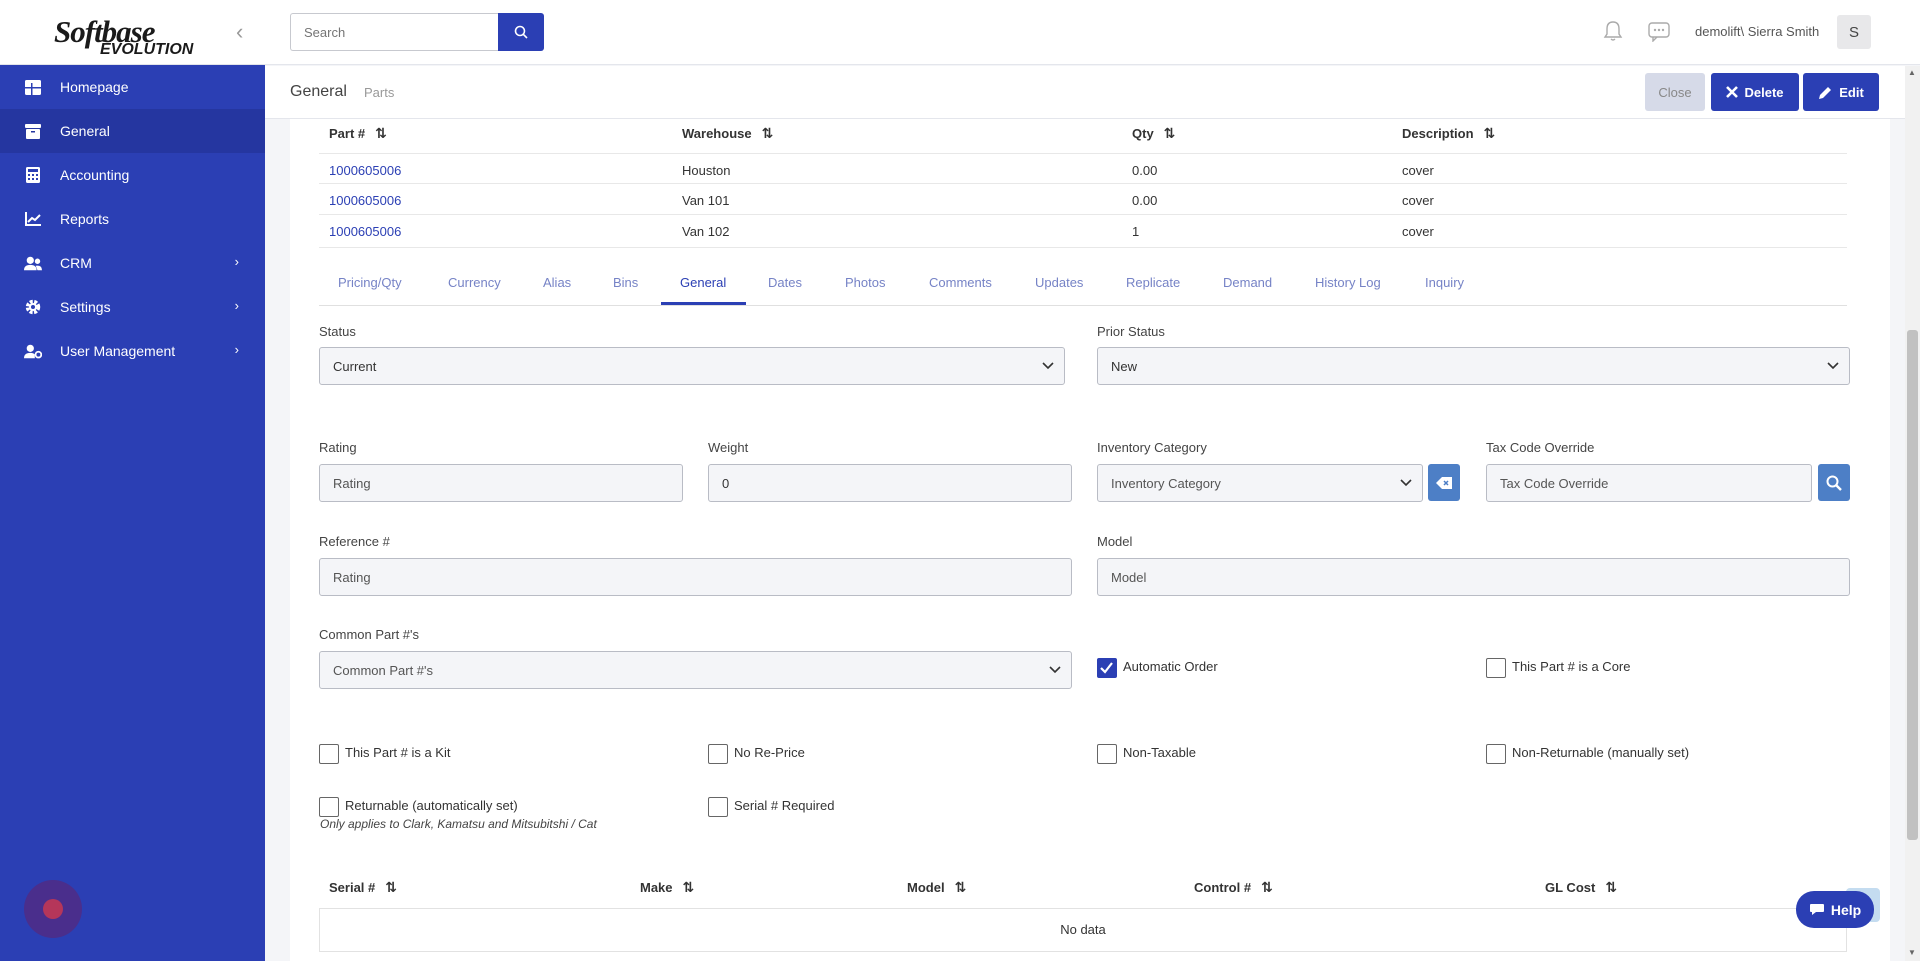 The image size is (1920, 961). I want to click on tab-general: General, so click(703, 282).